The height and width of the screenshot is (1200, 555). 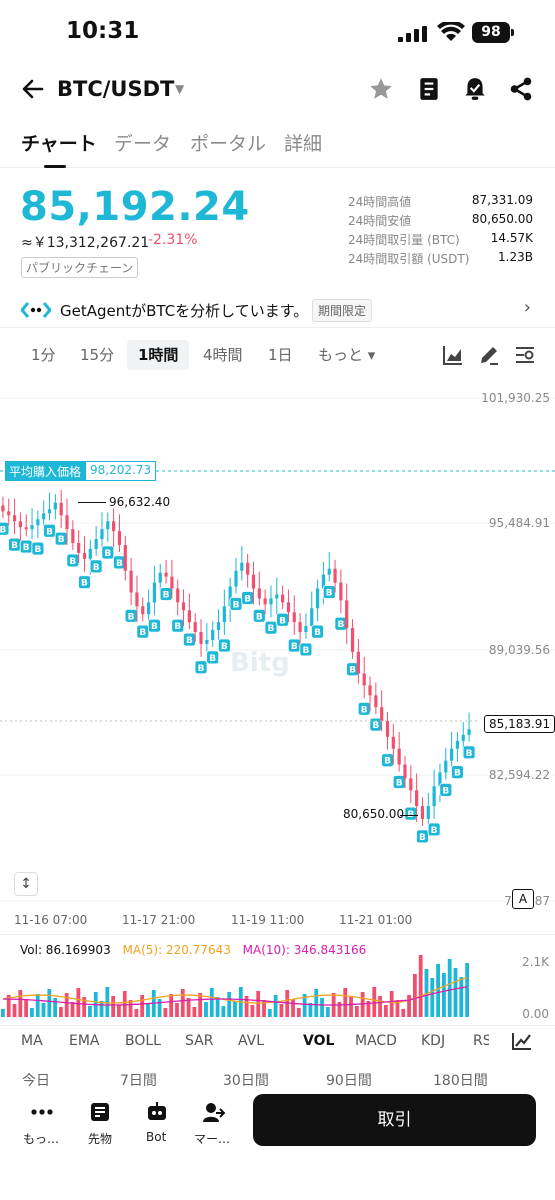 I want to click on tab-portal: ポータル, so click(x=228, y=142).